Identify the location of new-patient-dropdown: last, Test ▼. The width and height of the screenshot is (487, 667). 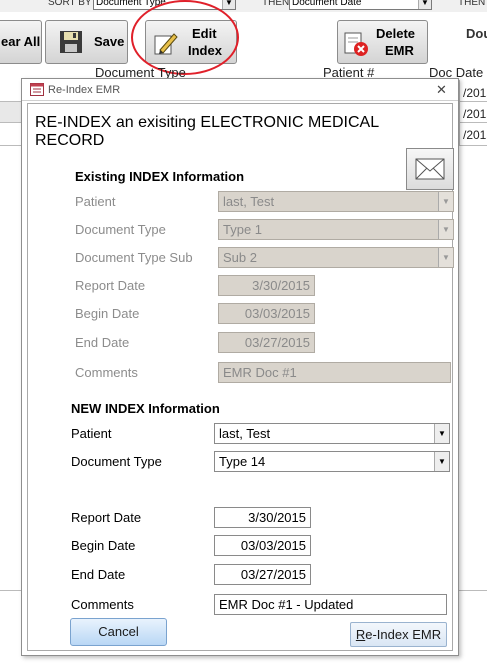
(332, 433).